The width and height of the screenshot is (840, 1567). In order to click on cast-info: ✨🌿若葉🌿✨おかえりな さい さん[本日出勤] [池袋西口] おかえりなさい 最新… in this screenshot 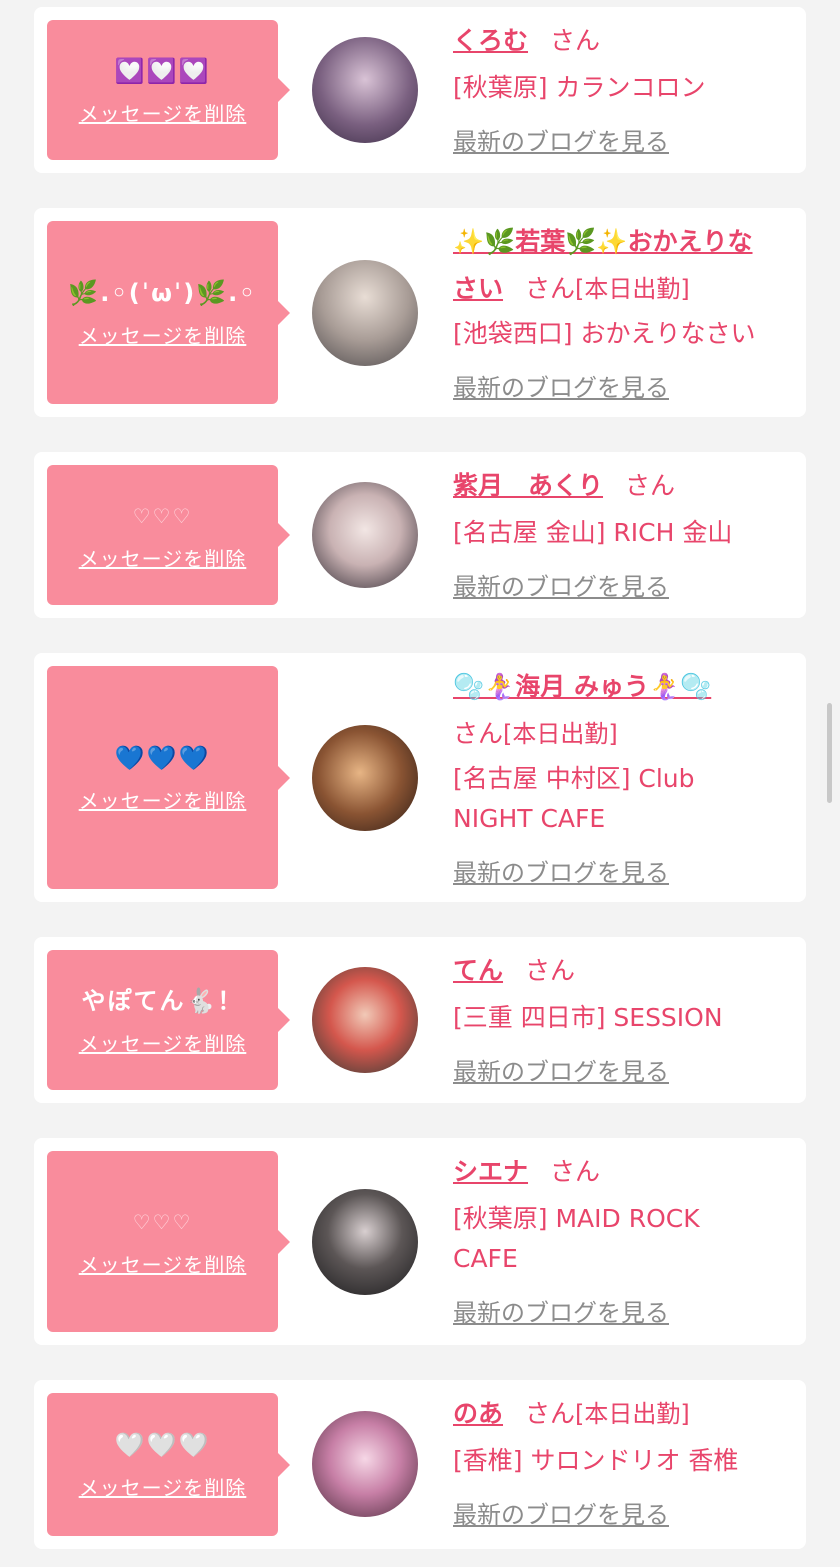, I will do `click(627, 311)`.